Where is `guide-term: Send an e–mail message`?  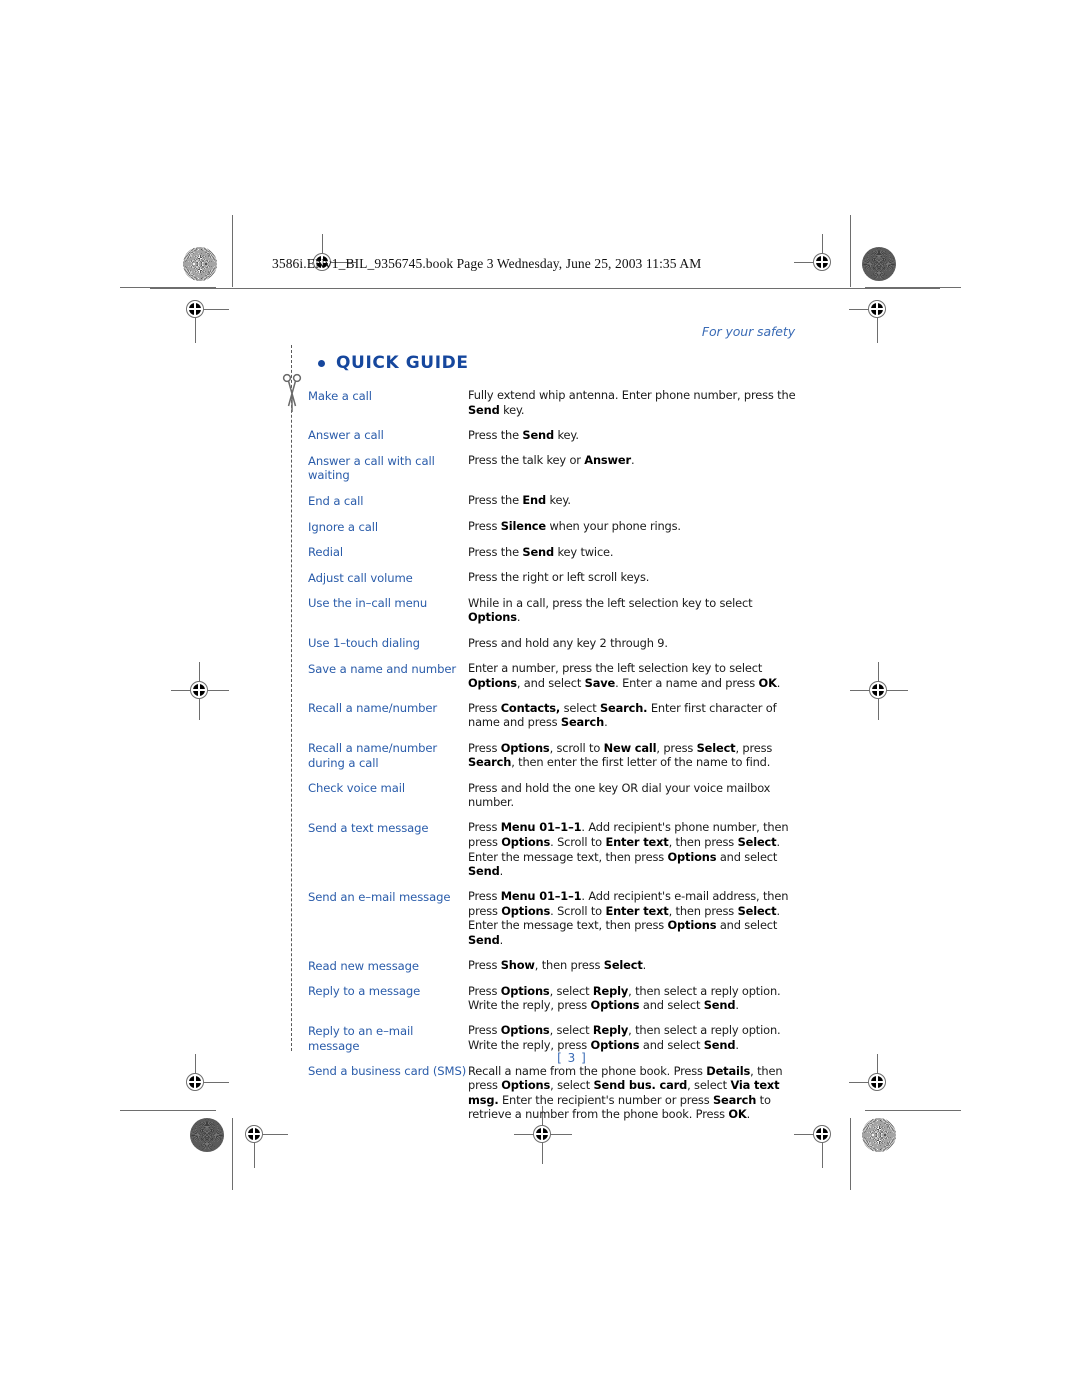 guide-term: Send an e–mail message is located at coordinates (379, 896).